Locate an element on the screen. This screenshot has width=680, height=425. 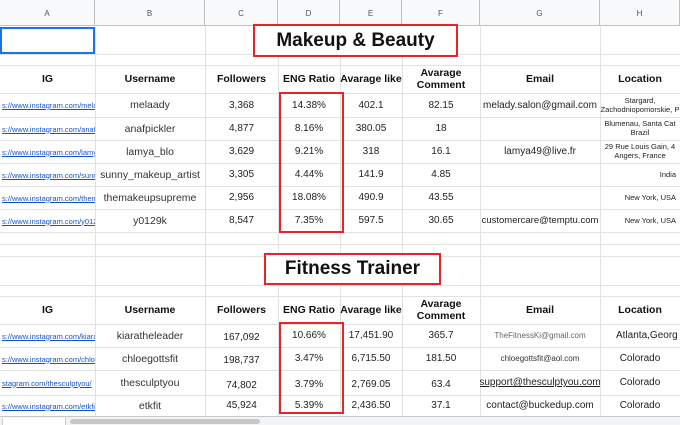
column-header-c: C is located at coordinates (241, 13).